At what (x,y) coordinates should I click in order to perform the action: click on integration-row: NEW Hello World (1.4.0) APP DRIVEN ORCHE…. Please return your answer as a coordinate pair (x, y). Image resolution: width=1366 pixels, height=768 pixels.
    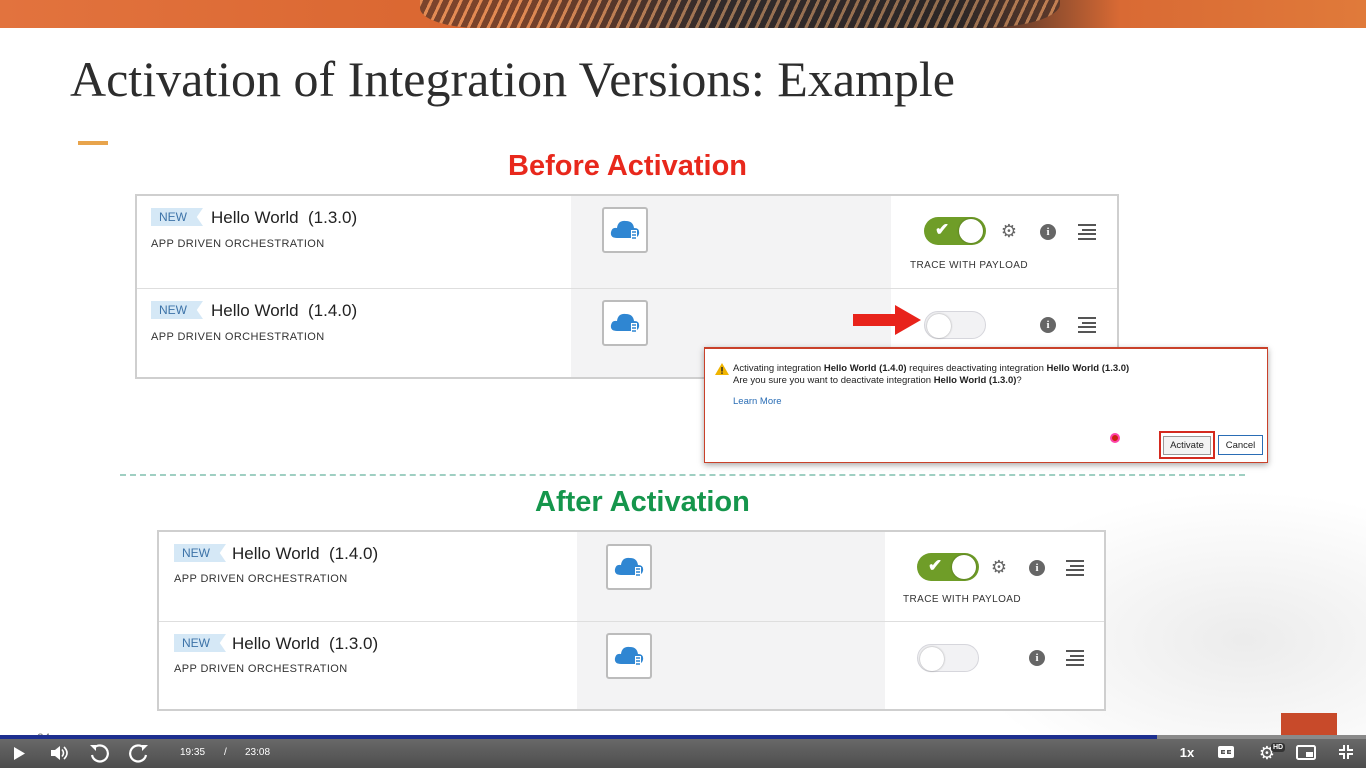
    Looking at the image, I should click on (631, 576).